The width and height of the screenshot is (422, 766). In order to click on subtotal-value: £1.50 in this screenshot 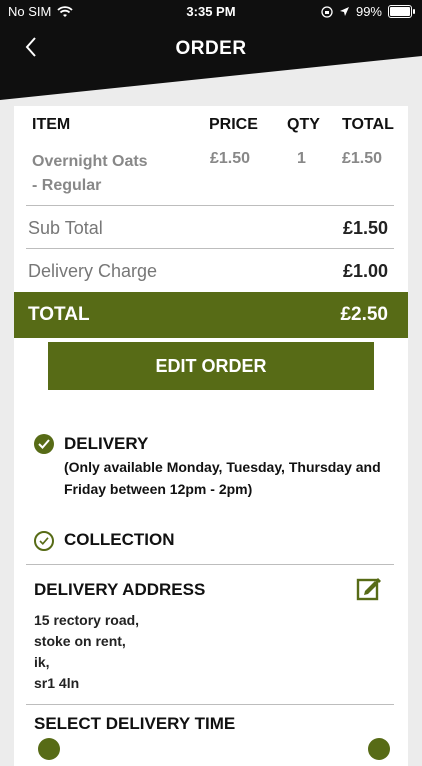, I will do `click(365, 228)`.